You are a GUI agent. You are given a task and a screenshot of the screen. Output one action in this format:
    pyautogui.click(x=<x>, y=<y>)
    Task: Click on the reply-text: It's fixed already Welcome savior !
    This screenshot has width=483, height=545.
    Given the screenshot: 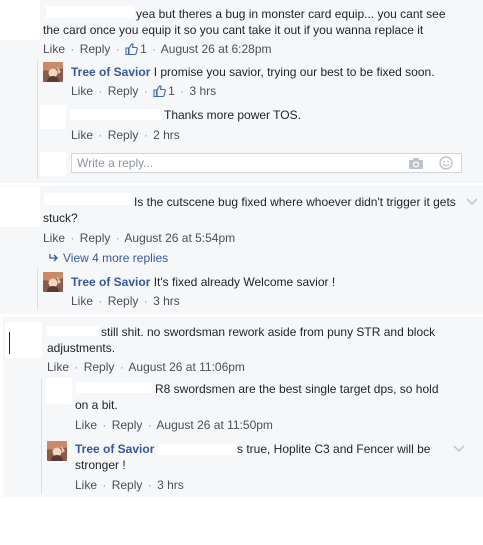 What is the action you would take?
    pyautogui.click(x=244, y=282)
    